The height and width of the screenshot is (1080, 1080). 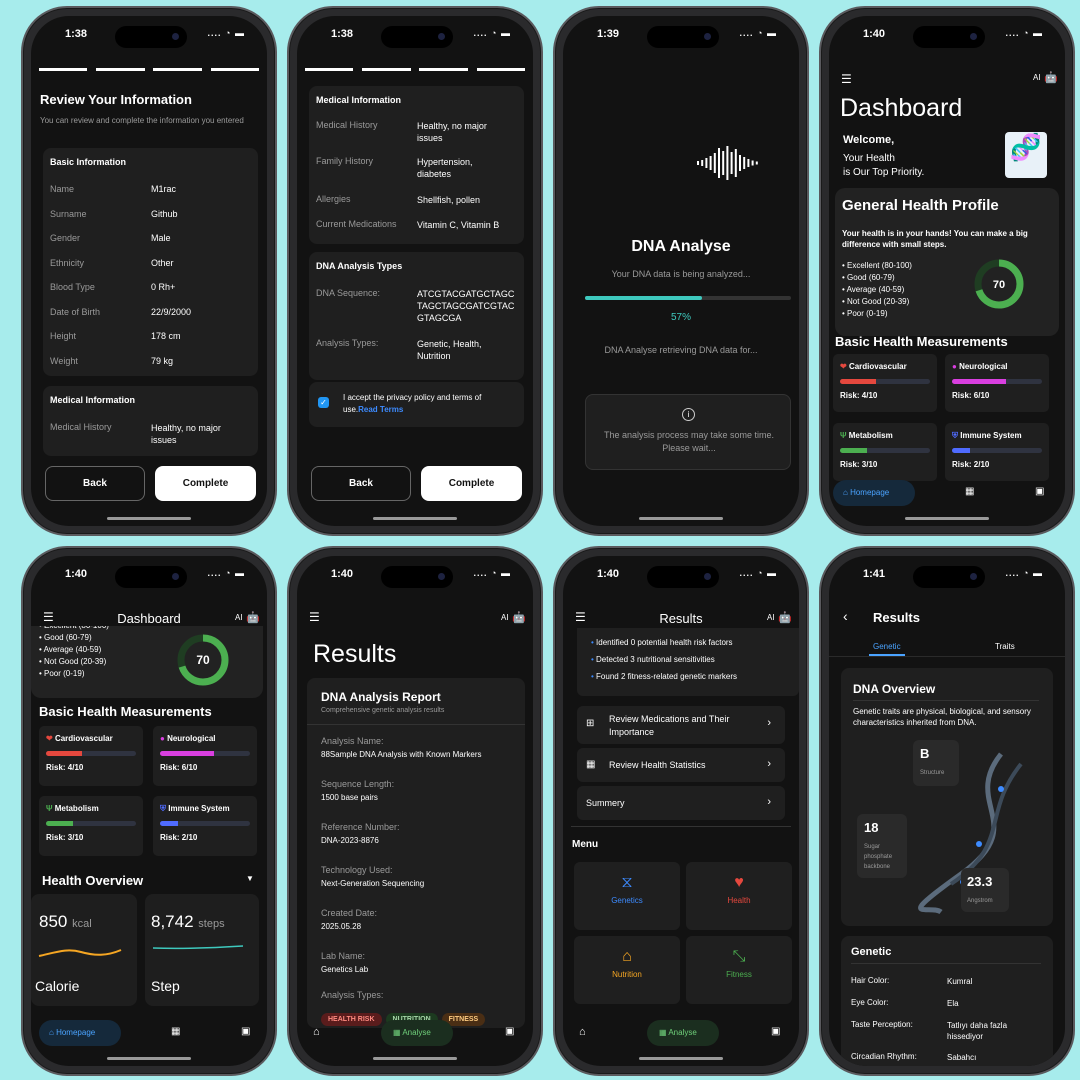 What do you see at coordinates (627, 896) in the screenshot?
I see `menu-genetics: ⧖ Genetics` at bounding box center [627, 896].